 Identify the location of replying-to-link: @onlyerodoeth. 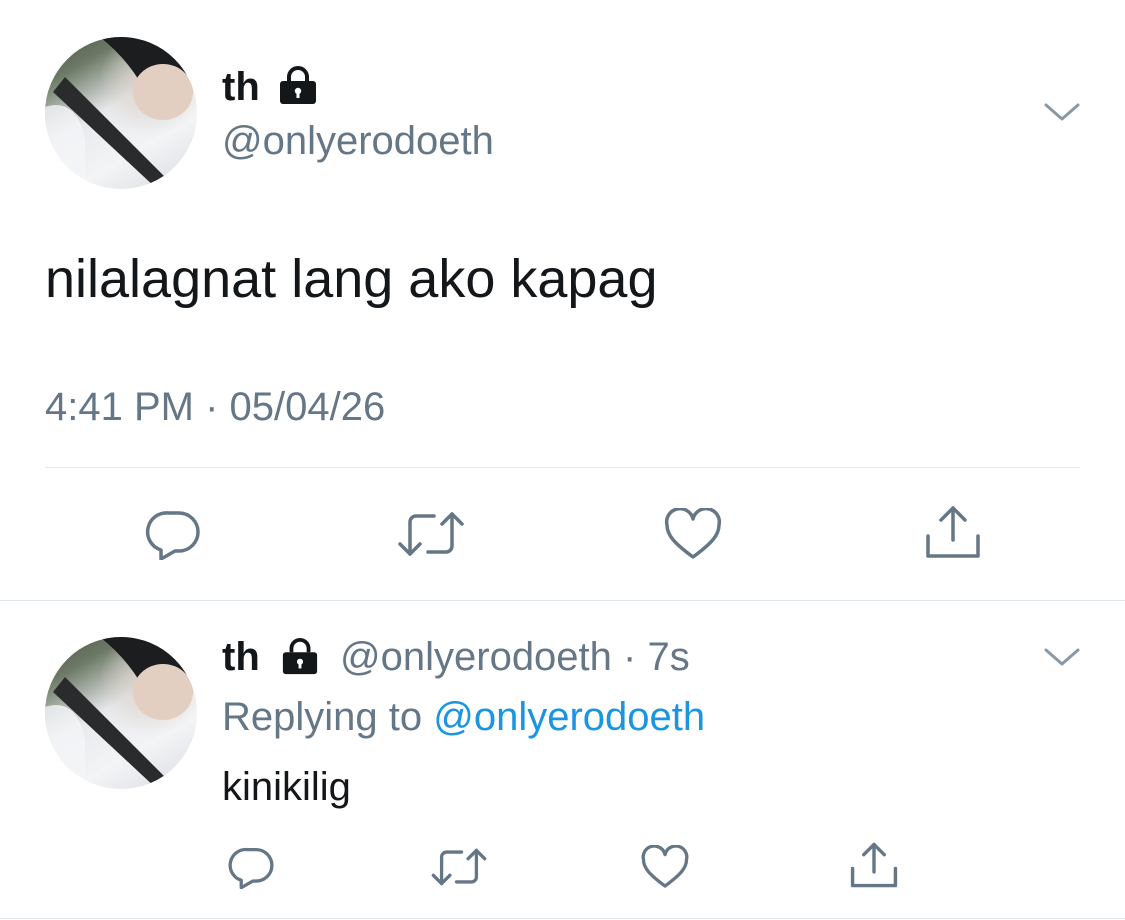
(569, 717).